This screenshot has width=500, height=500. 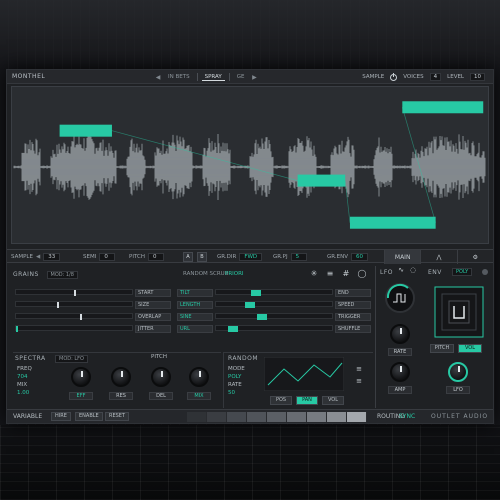 I want to click on random-rate-label: RATE, so click(x=235, y=385).